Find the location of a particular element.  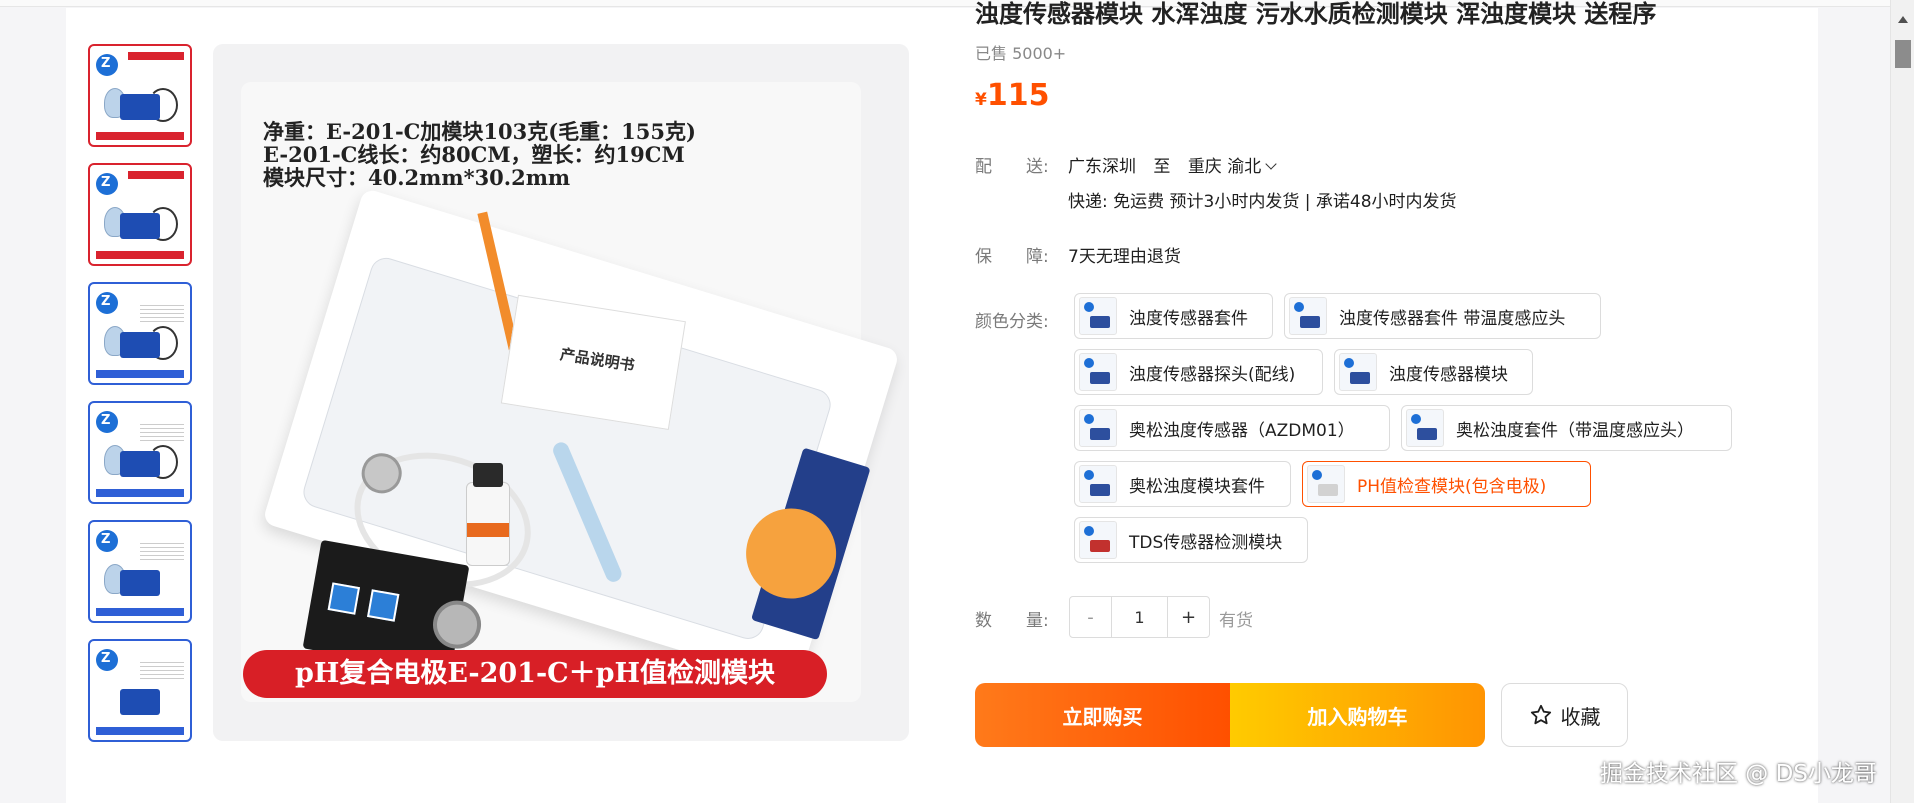

product-title: 浊度传感器模块 水浑浊度 污水水质检测模块 浑浊度模块 送程序 is located at coordinates (1316, 14).